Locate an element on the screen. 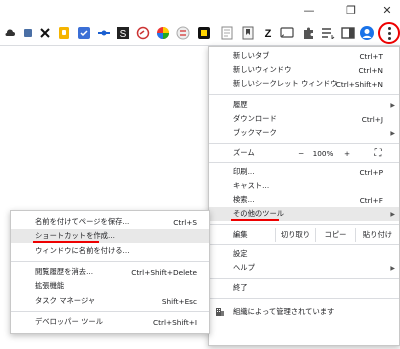 This screenshot has width=400, height=349. submenu-item-save-page: 名前を付けてページを保存... Ctrl+S is located at coordinates (110, 222).